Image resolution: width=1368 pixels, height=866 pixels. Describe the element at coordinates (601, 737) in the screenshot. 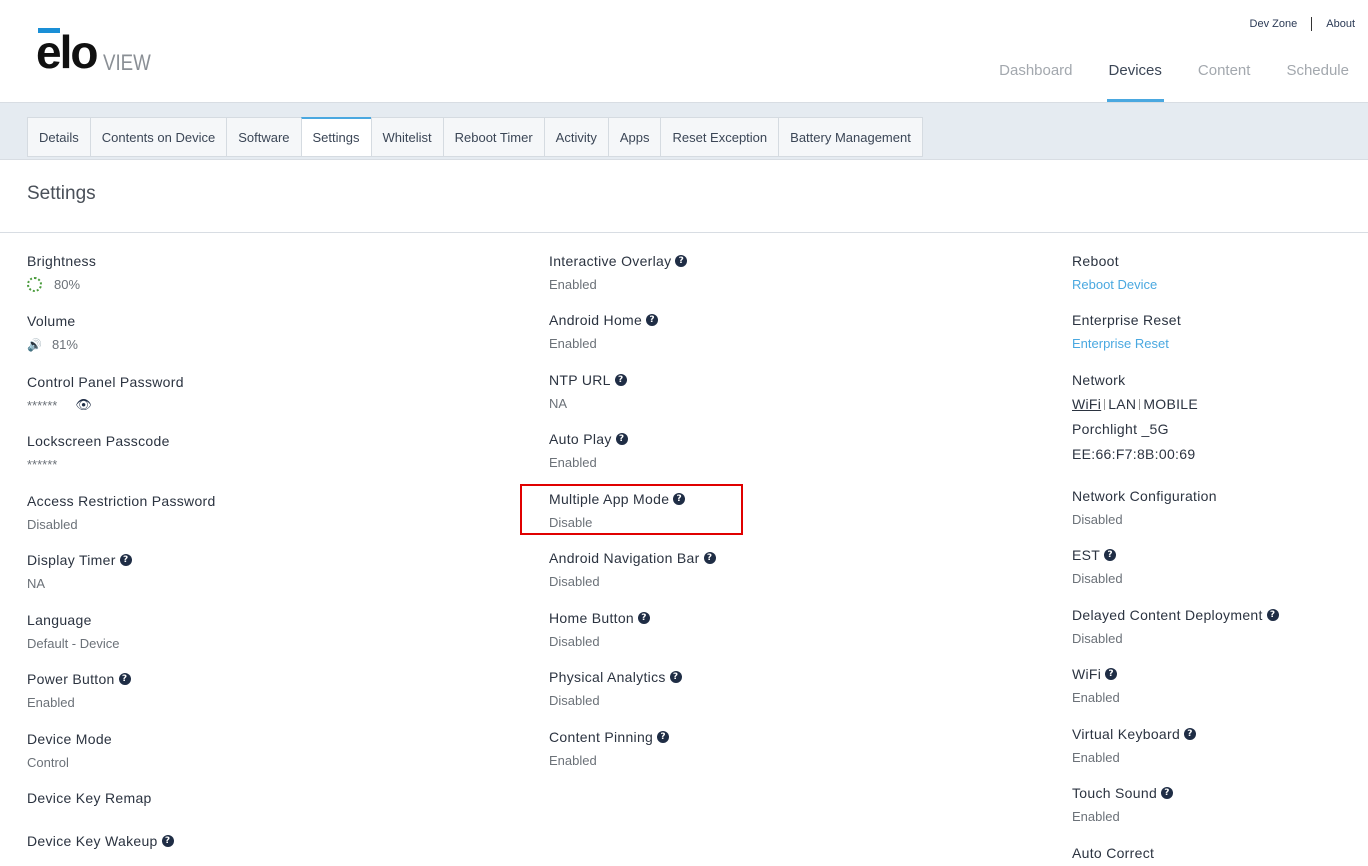

I see `setting-label: Content Pinning` at that location.